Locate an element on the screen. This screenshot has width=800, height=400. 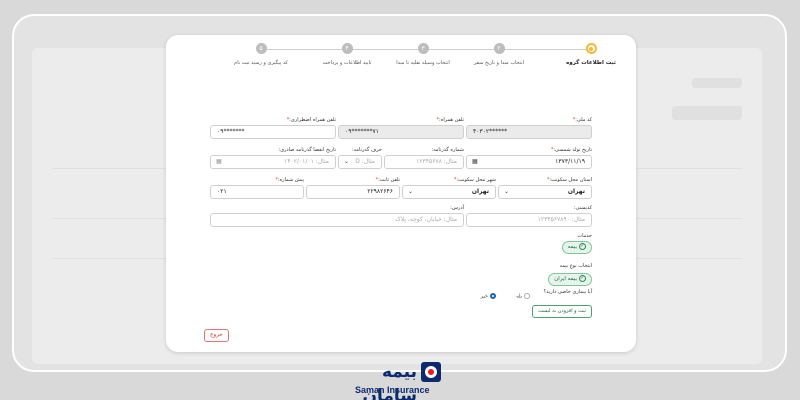
add-to-list-button: ثبت و افزودن به لیست is located at coordinates (562, 311).